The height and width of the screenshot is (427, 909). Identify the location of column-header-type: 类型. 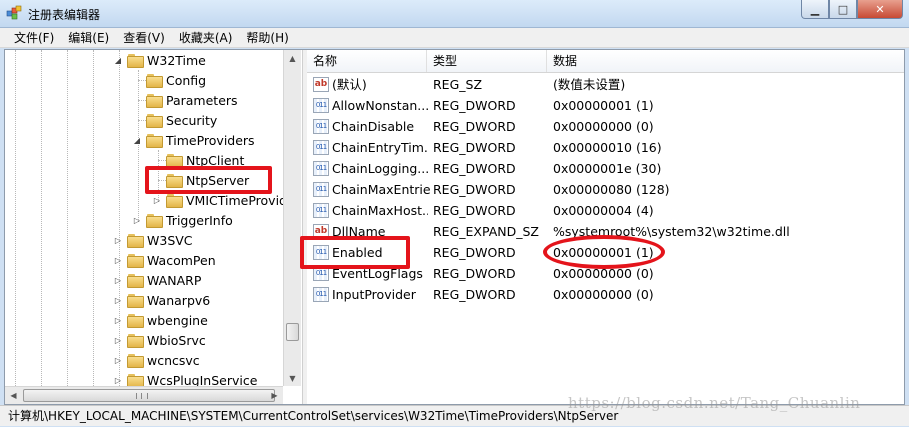
(487, 61).